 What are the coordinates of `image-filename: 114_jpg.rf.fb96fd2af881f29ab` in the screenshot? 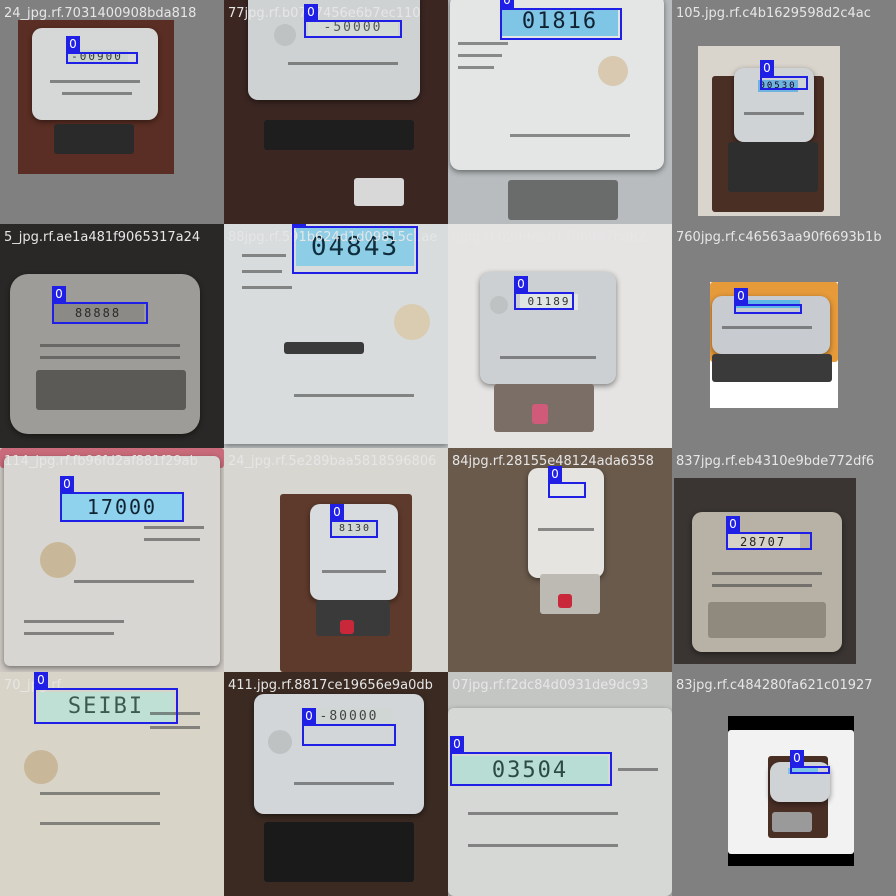 It's located at (101, 461).